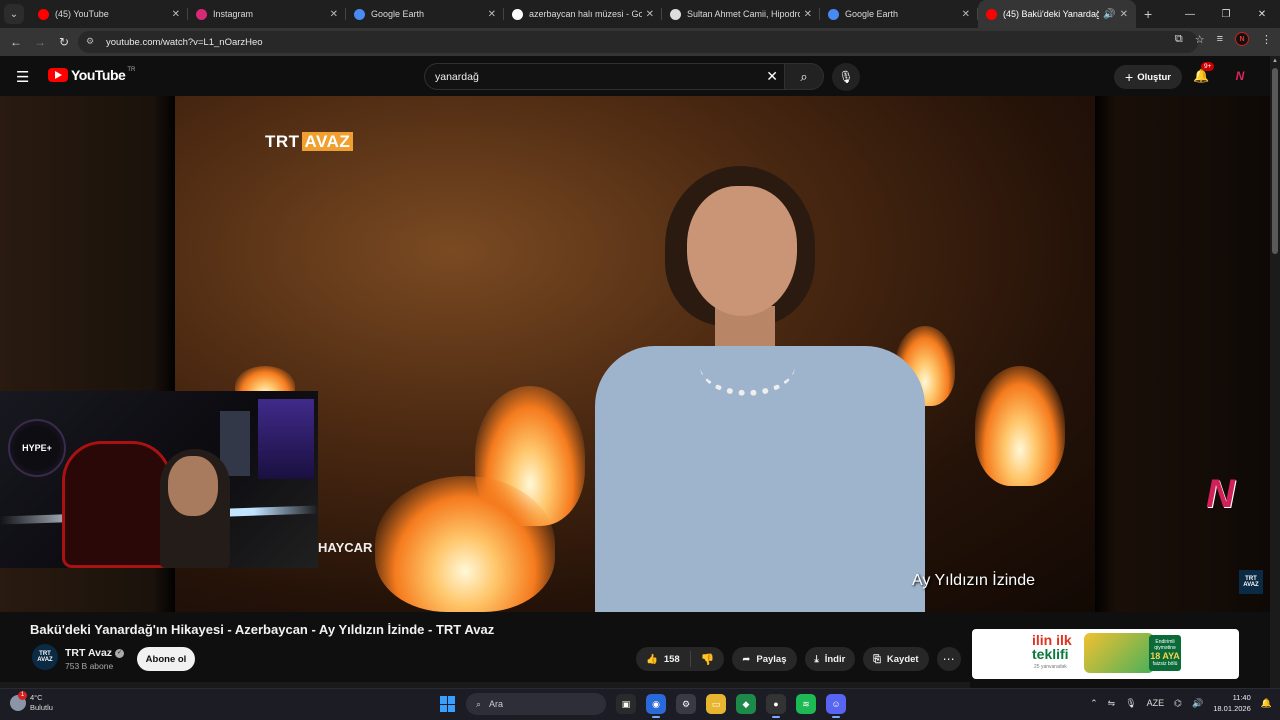 The width and height of the screenshot is (1280, 720). What do you see at coordinates (1094, 703) in the screenshot?
I see `chevron-up-icon: ⌃` at bounding box center [1094, 703].